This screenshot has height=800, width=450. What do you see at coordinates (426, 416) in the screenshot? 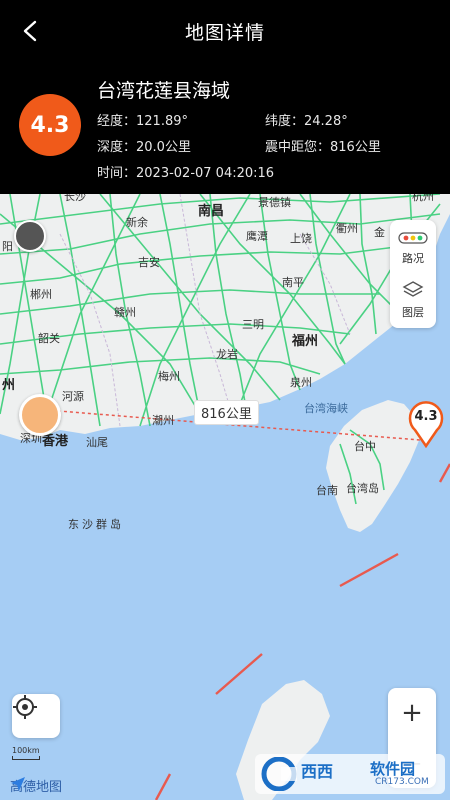
I see `quake-marker-magnitude: 4.3` at bounding box center [426, 416].